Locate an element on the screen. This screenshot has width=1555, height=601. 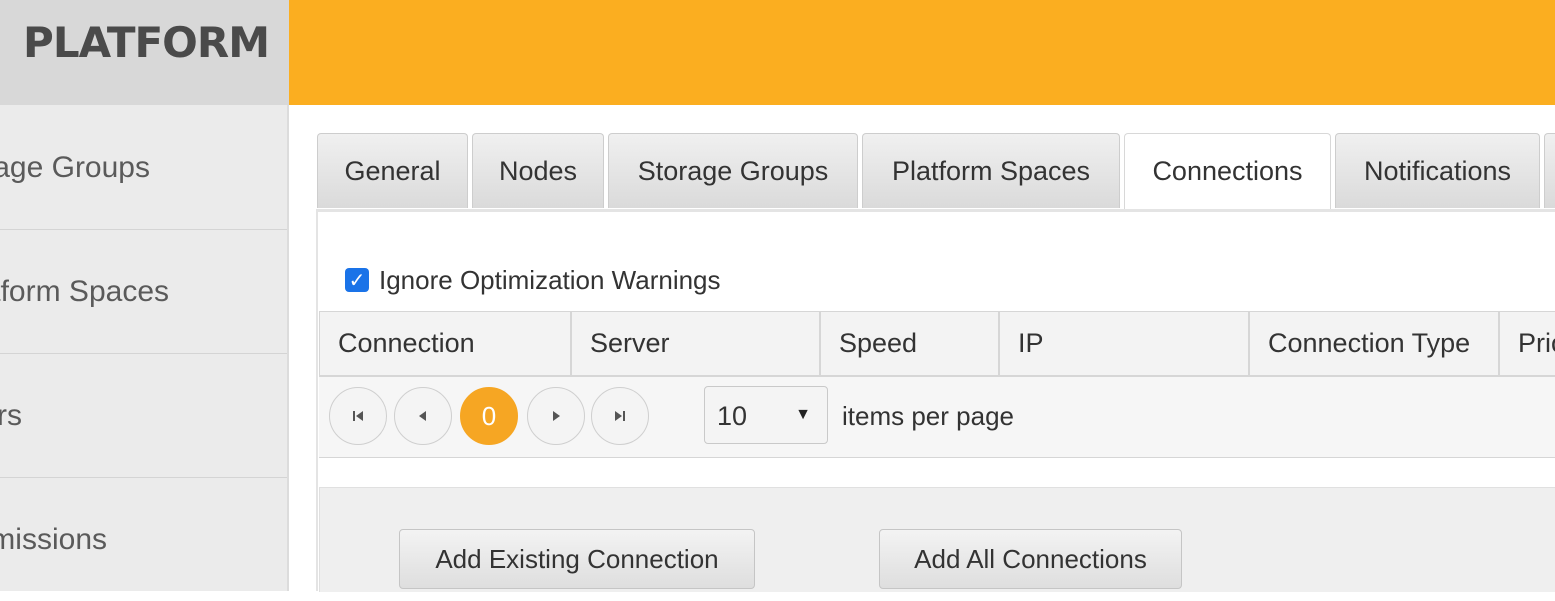
previous-page-button is located at coordinates (423, 416).